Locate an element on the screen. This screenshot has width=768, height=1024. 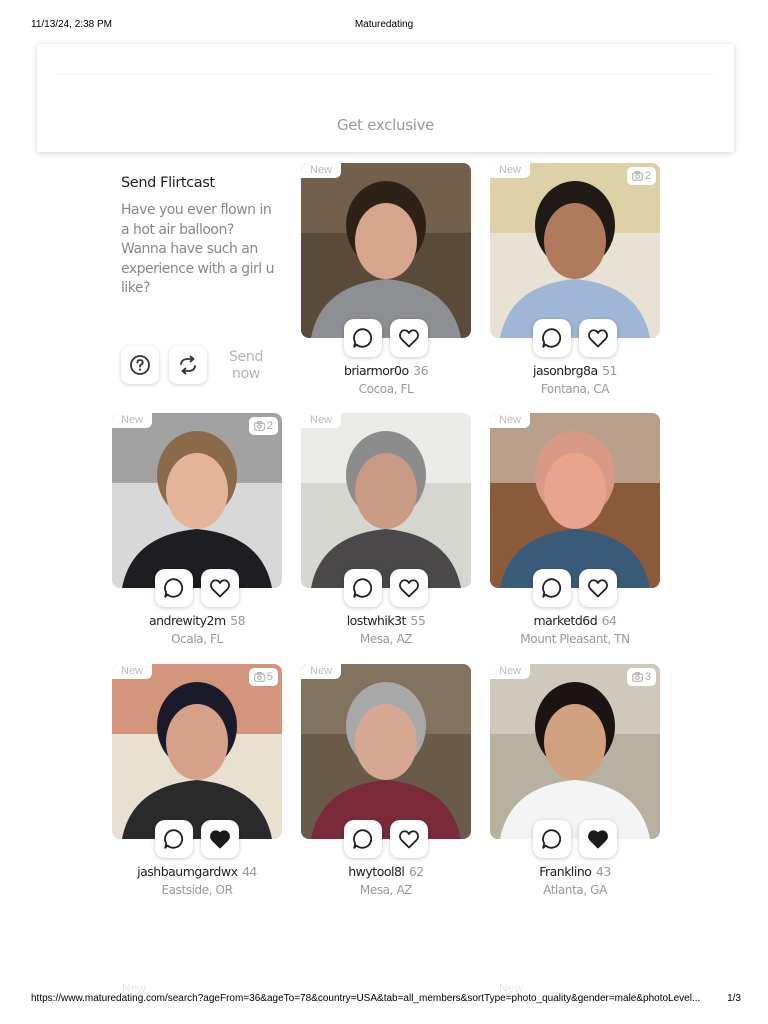
profile-photo: New 5 is located at coordinates (197, 751).